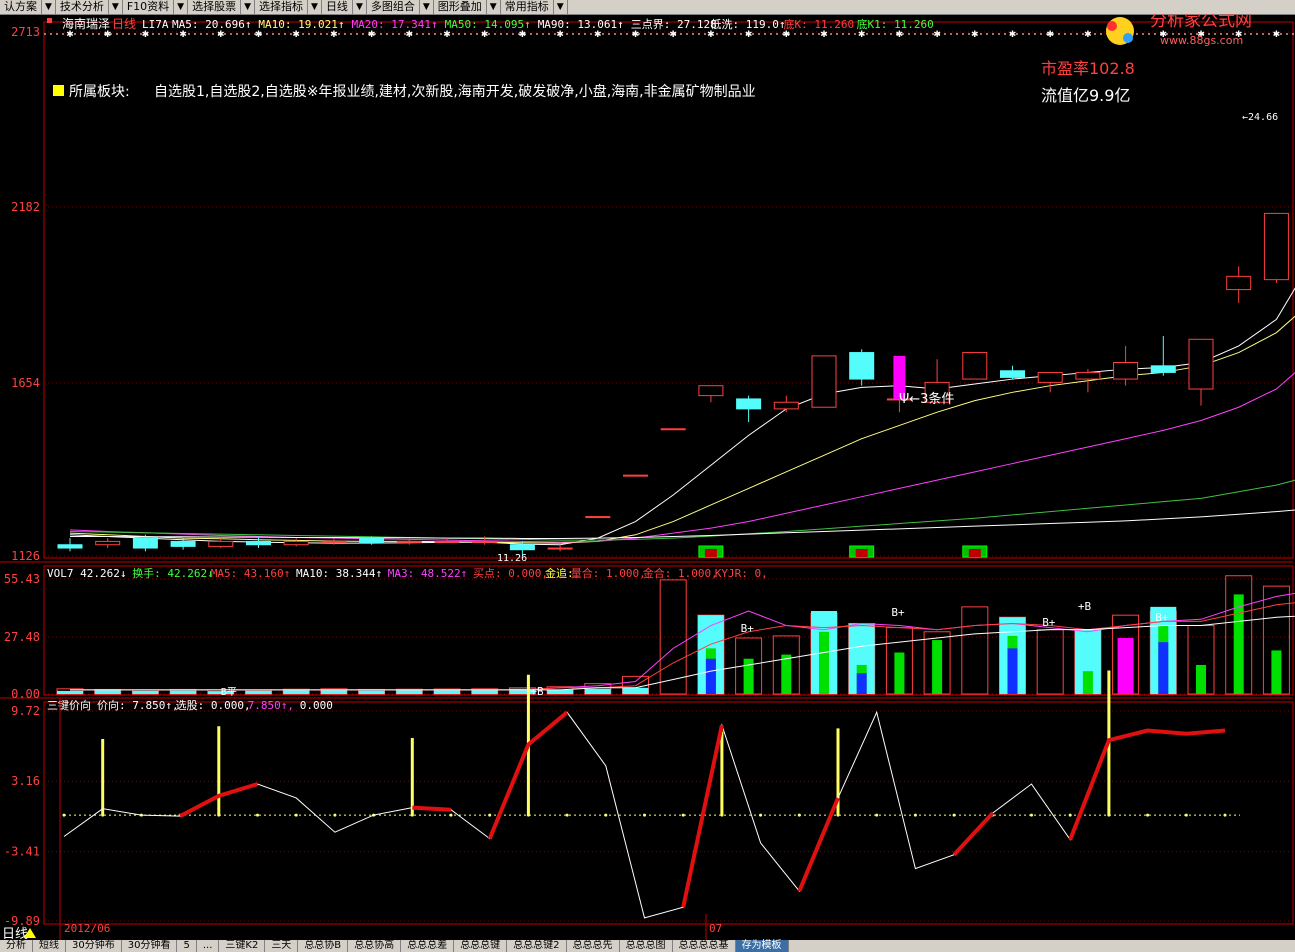  Describe the element at coordinates (512, 558) in the screenshot. I see `low-price-label: 11.26` at that location.